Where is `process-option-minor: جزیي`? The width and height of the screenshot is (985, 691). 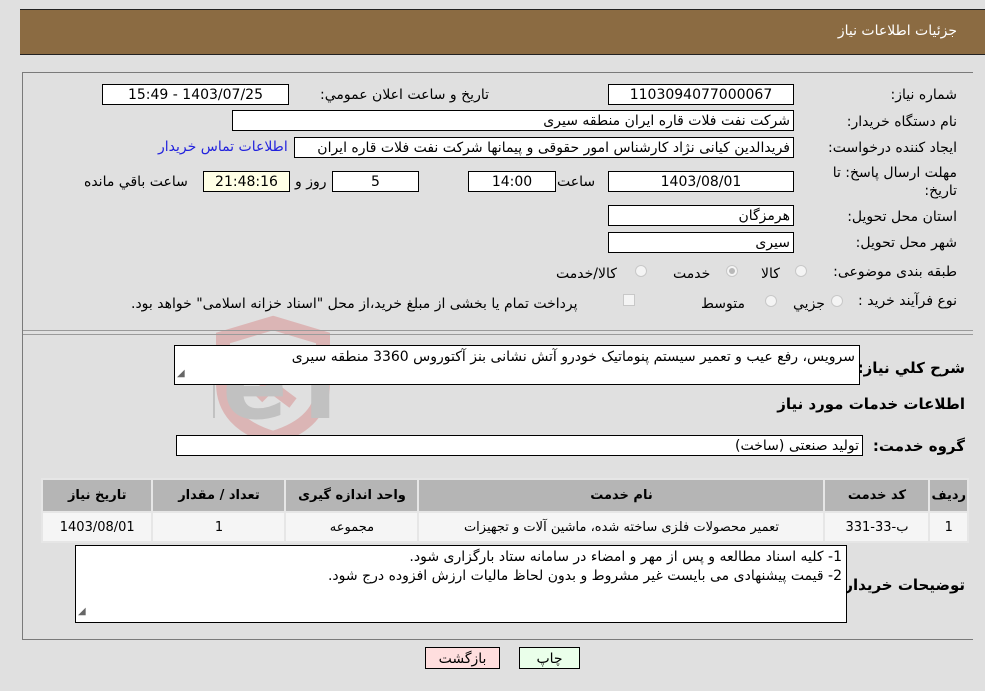 process-option-minor: جزیي is located at coordinates (809, 304).